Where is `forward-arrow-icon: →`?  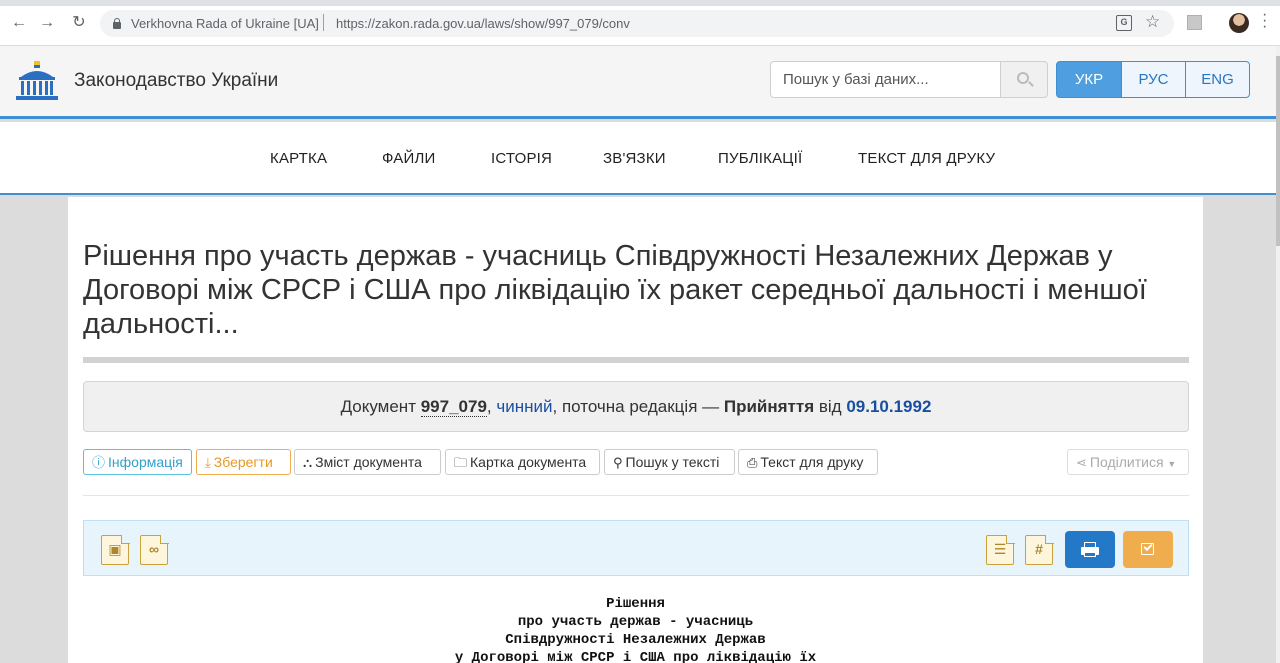 forward-arrow-icon: → is located at coordinates (47, 23).